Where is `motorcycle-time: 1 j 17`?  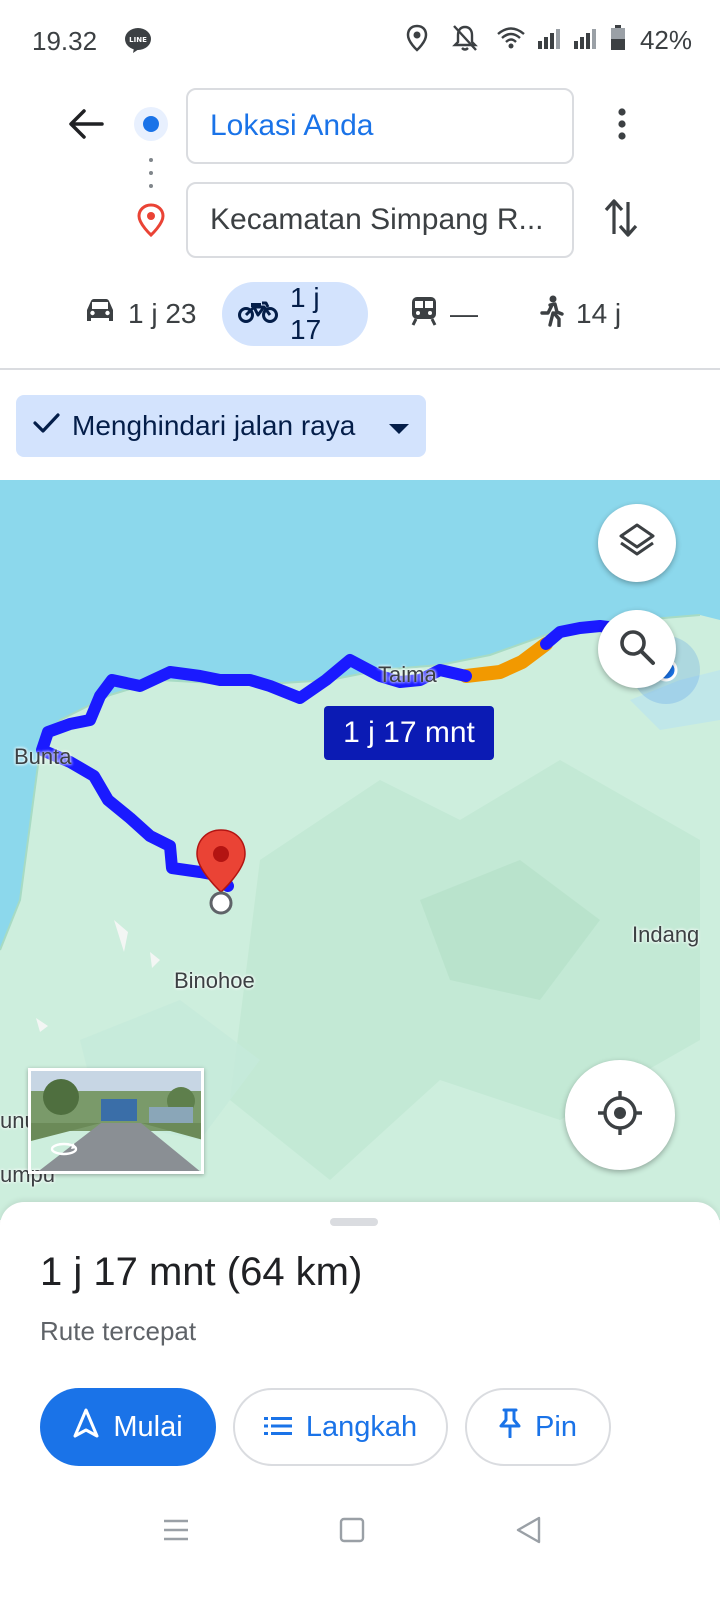
motorcycle-time: 1 j 17 is located at coordinates (306, 313).